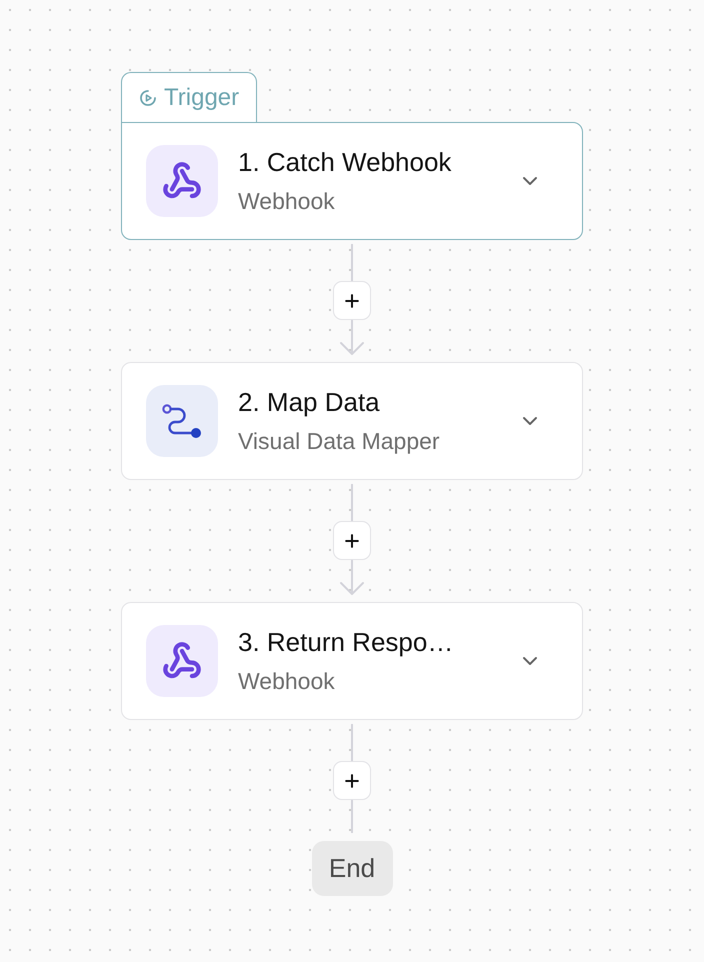 This screenshot has height=962, width=704. I want to click on circle-play-icon, so click(148, 97).